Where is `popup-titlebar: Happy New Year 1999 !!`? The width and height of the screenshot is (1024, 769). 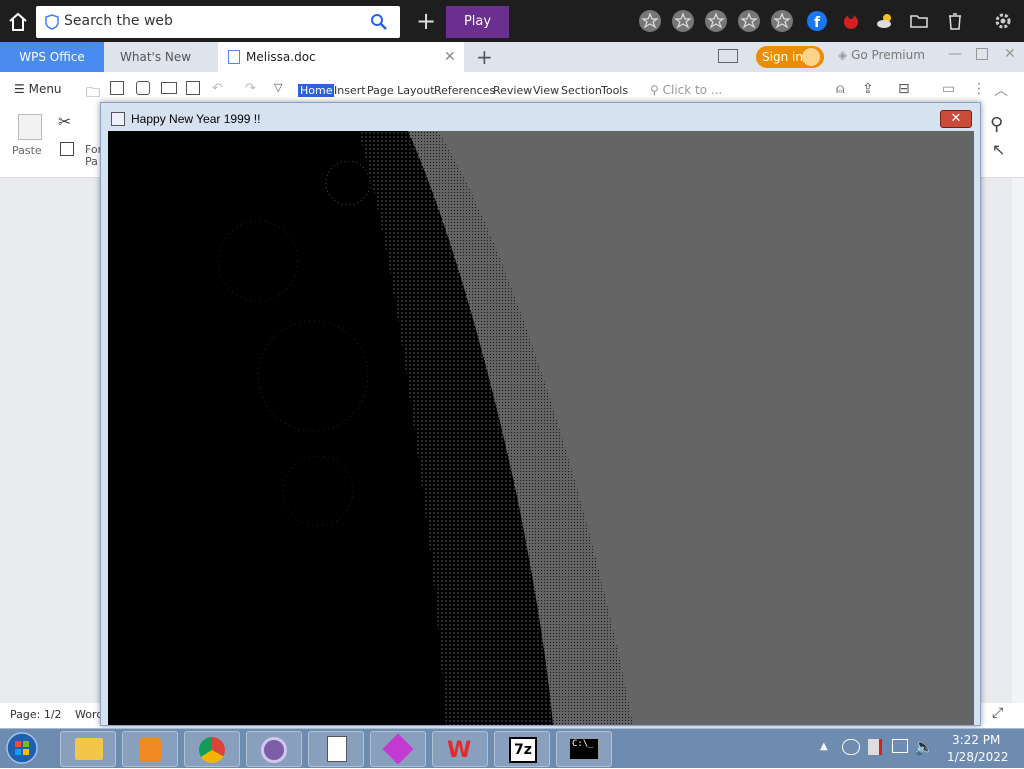 popup-titlebar: Happy New Year 1999 !! is located at coordinates (539, 120).